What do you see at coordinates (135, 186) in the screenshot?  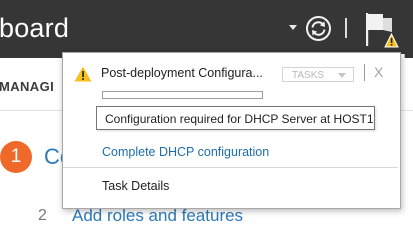 I see `task-details-link: Task Details` at bounding box center [135, 186].